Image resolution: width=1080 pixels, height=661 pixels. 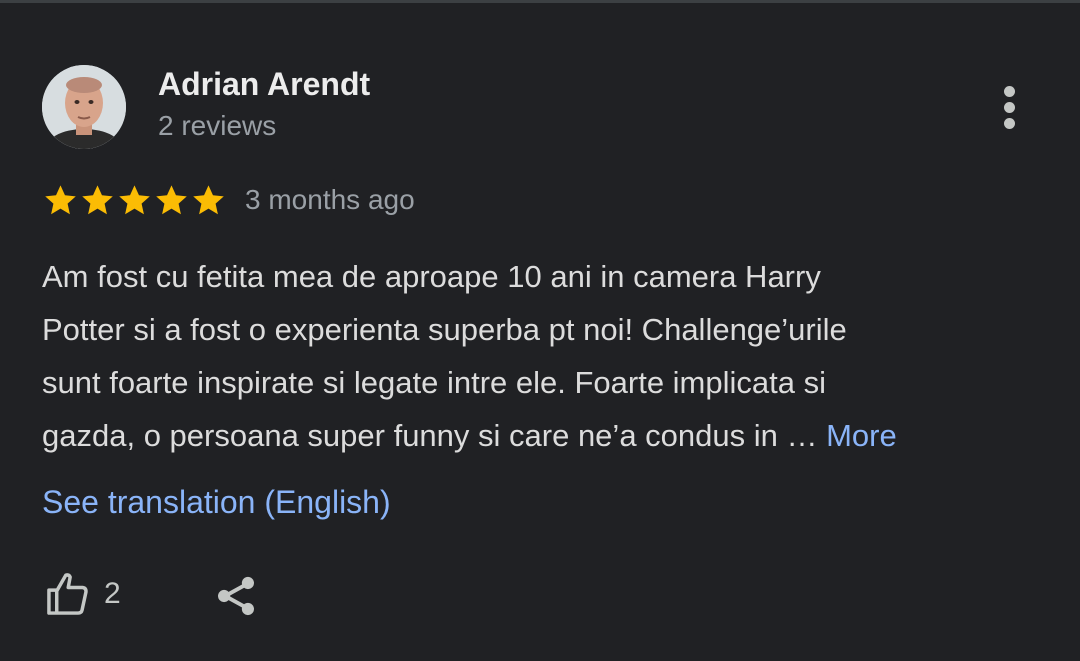 I want to click on see-translation-link: See translation (English), so click(x=216, y=502).